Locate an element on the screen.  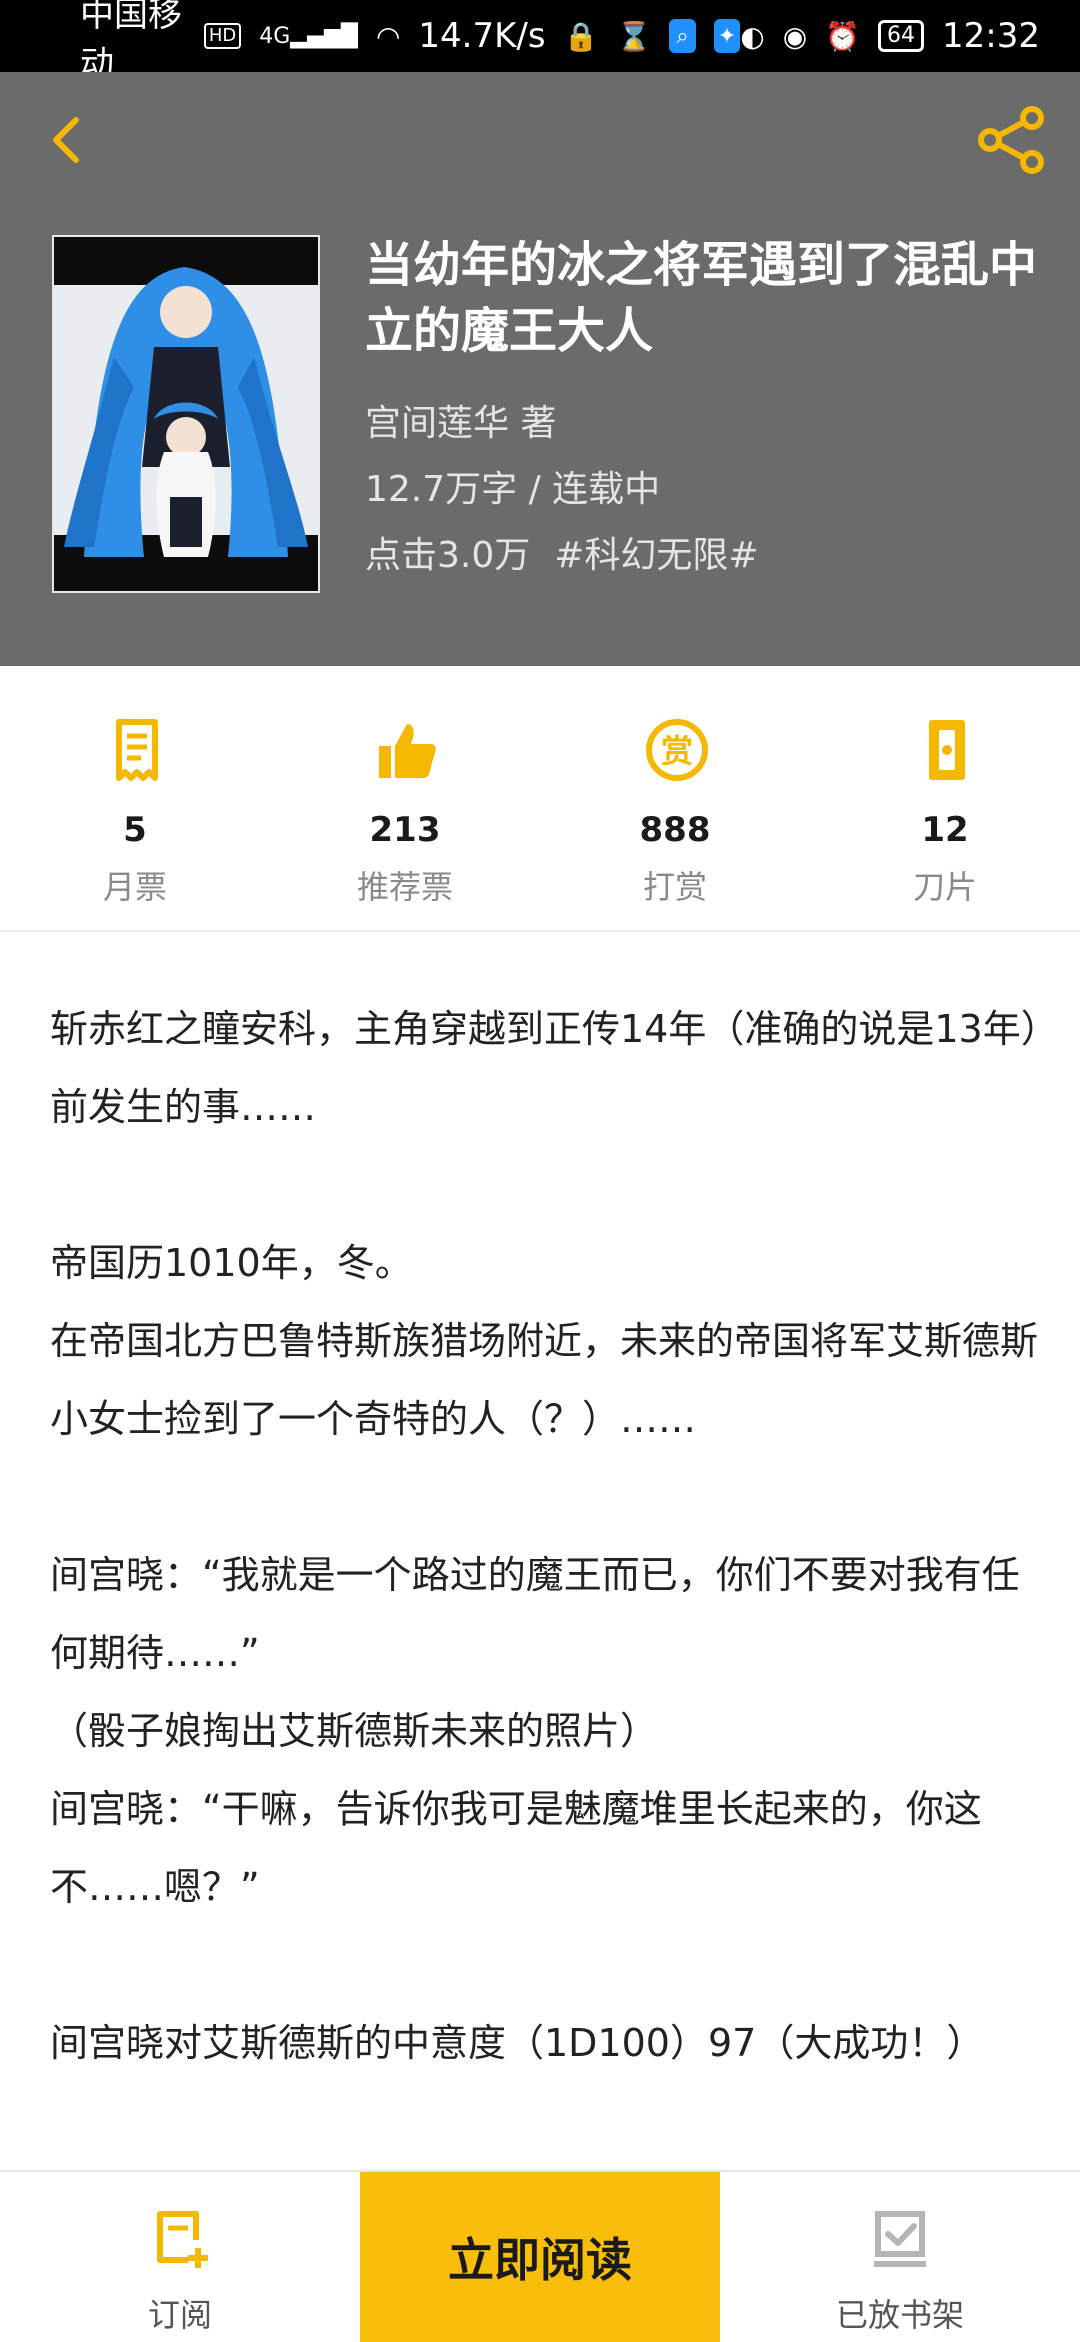
cover-illustration is located at coordinates (186, 414).